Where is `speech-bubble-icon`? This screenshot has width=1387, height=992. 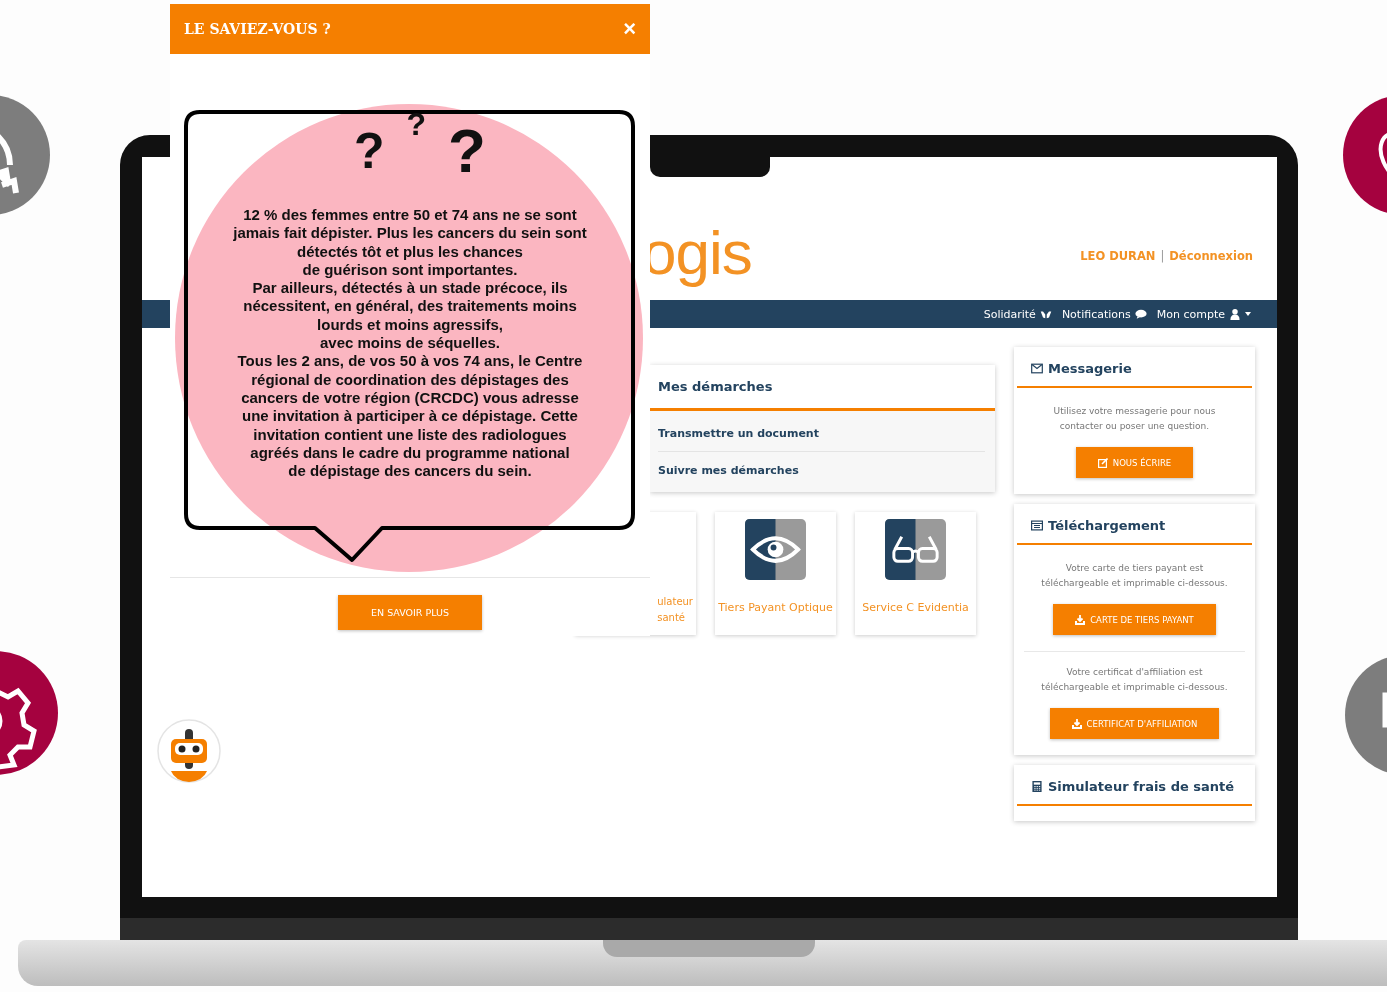
speech-bubble-icon is located at coordinates (1140, 314).